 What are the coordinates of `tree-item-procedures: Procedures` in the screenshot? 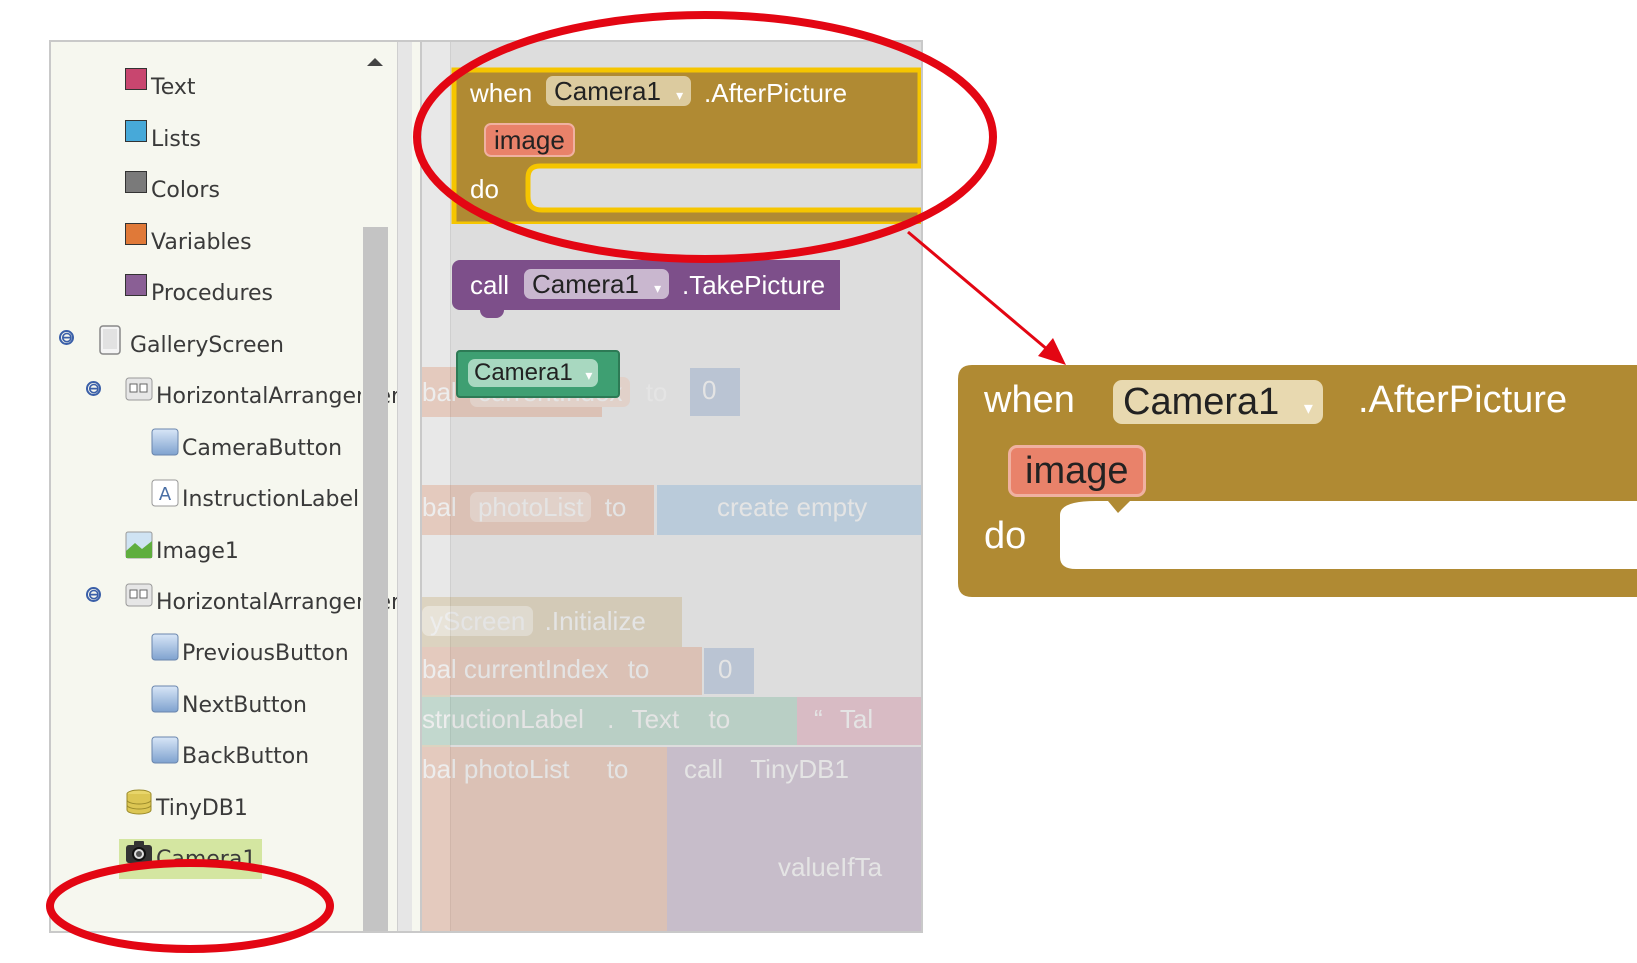 It's located at (199, 293).